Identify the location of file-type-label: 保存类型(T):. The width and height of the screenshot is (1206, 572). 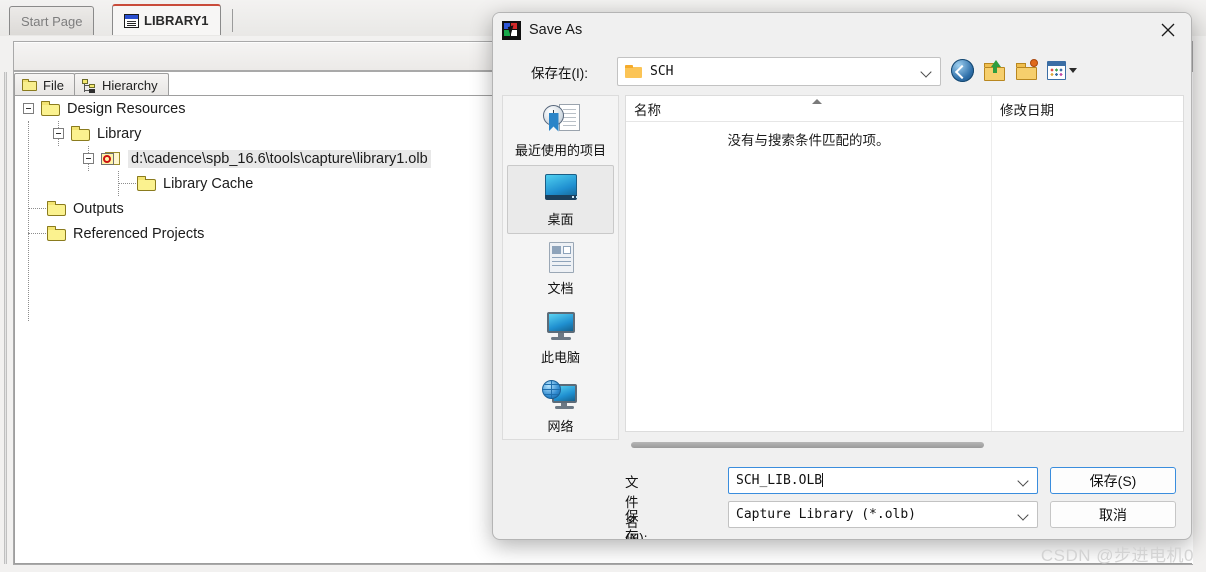
(632, 524).